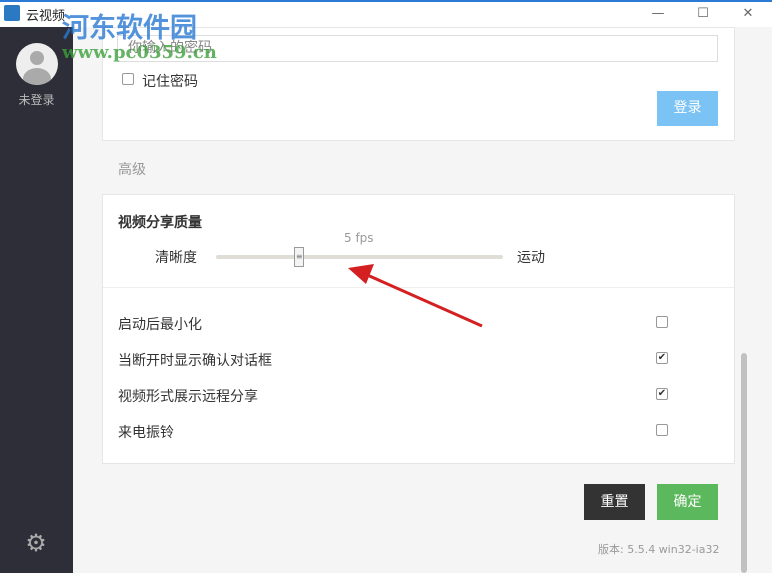 The height and width of the screenshot is (573, 772). Describe the element at coordinates (188, 397) in the screenshot. I see `option-label: 视频形式展示远程分享` at that location.